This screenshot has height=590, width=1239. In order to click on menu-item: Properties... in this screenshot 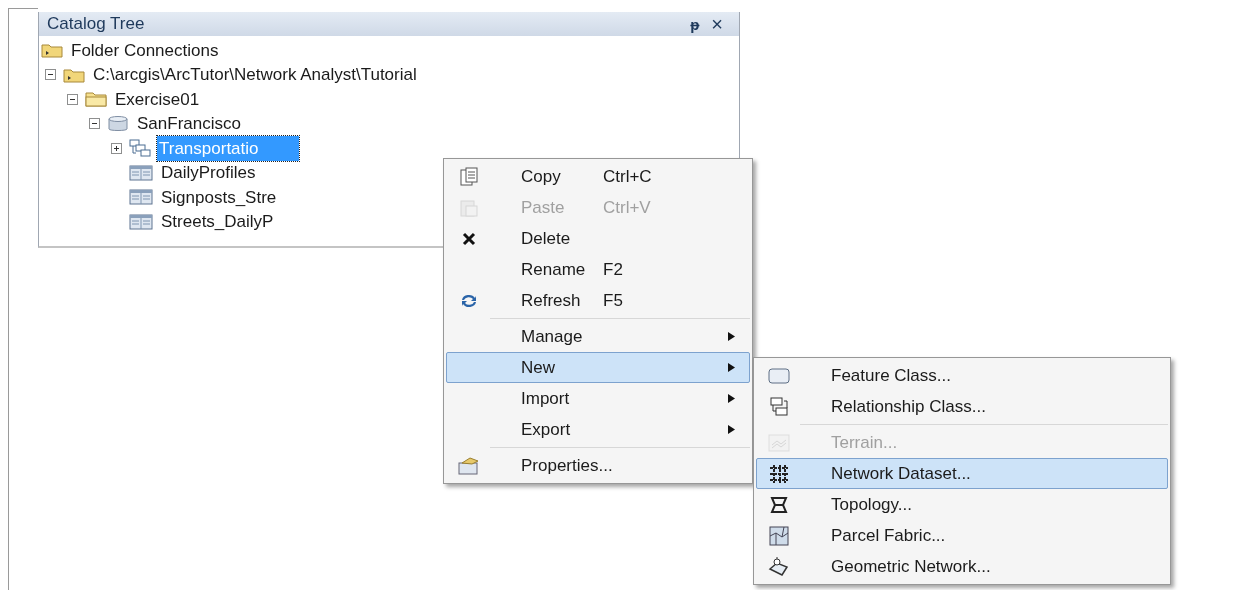, I will do `click(598, 465)`.